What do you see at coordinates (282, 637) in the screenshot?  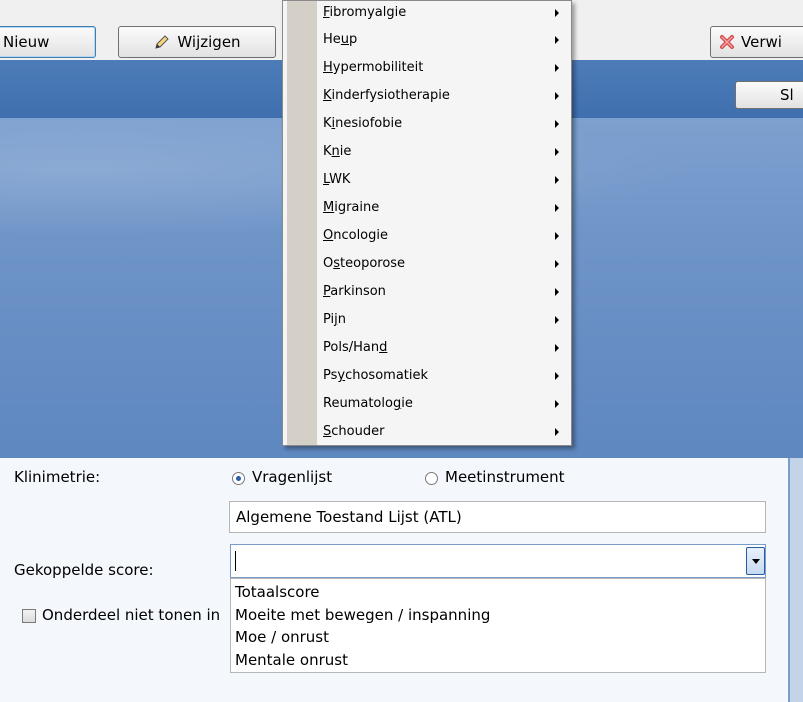 I see `list-item-moe-onrust: Moe / onrust` at bounding box center [282, 637].